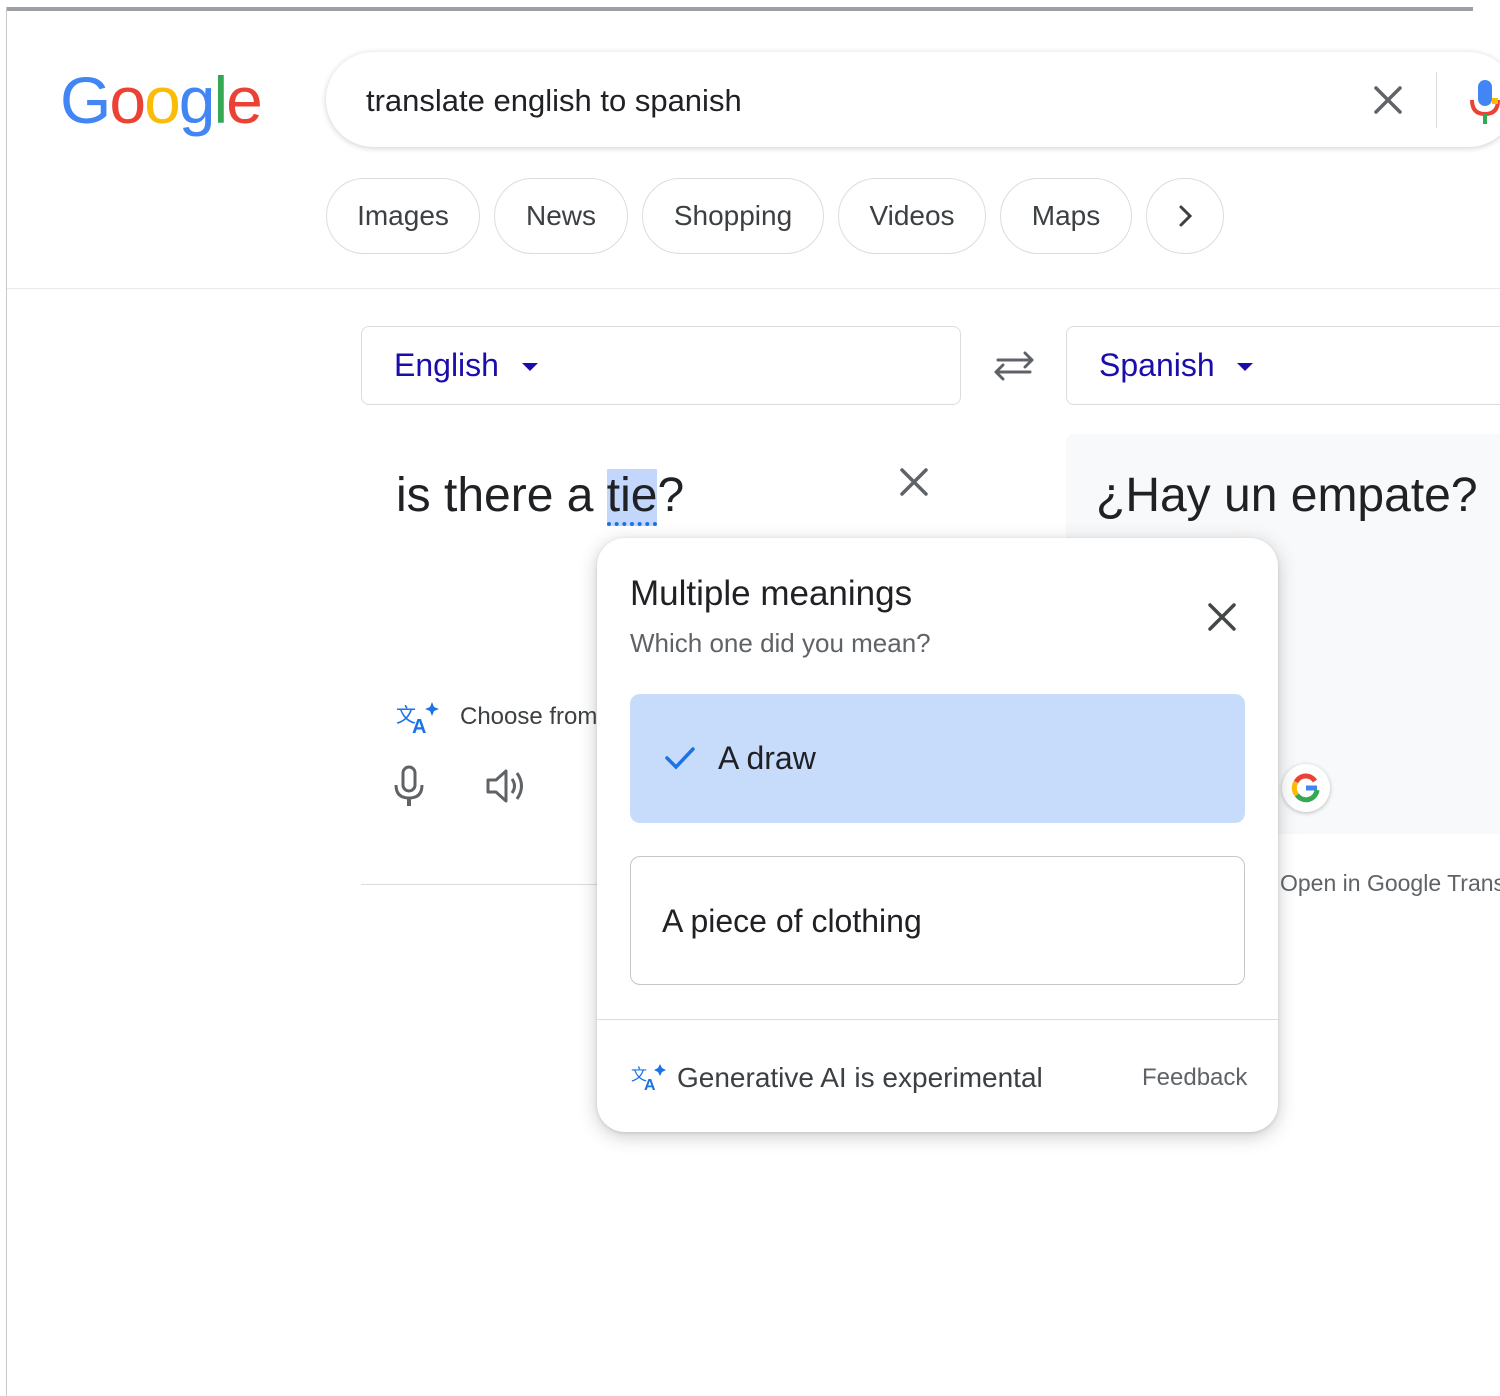 The width and height of the screenshot is (1500, 1396). Describe the element at coordinates (739, 9) in the screenshot. I see `top-border` at that location.